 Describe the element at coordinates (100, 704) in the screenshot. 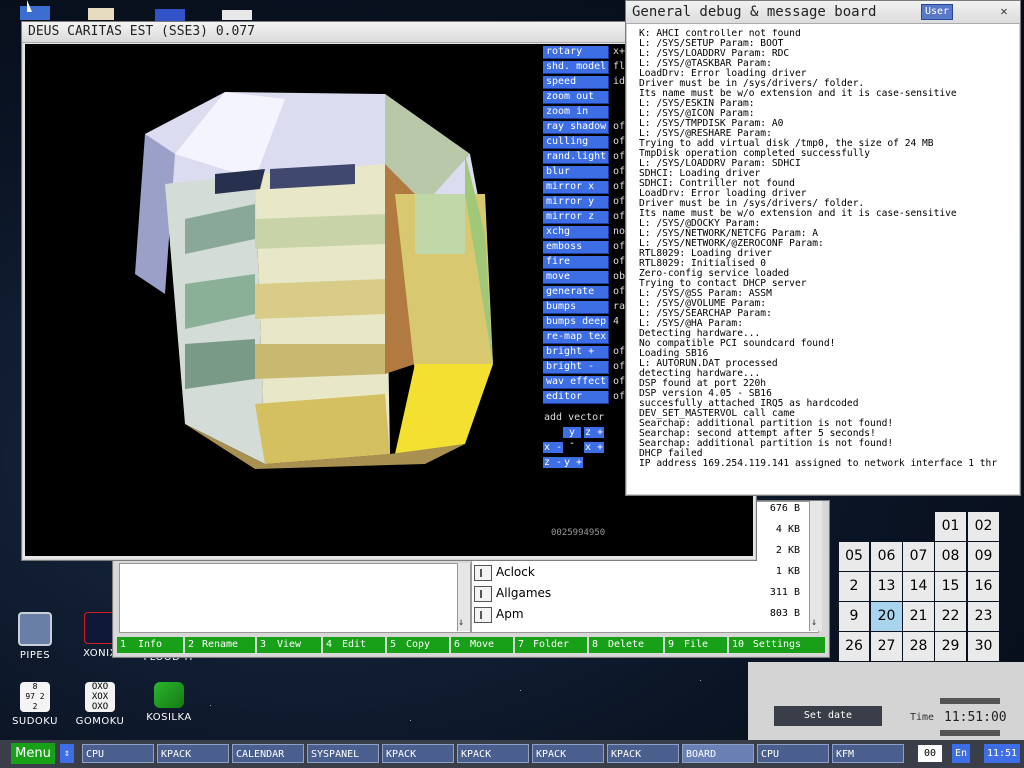

I see `desktop-icon-gomoku: OXO XOX OXO GOMOKU` at that location.